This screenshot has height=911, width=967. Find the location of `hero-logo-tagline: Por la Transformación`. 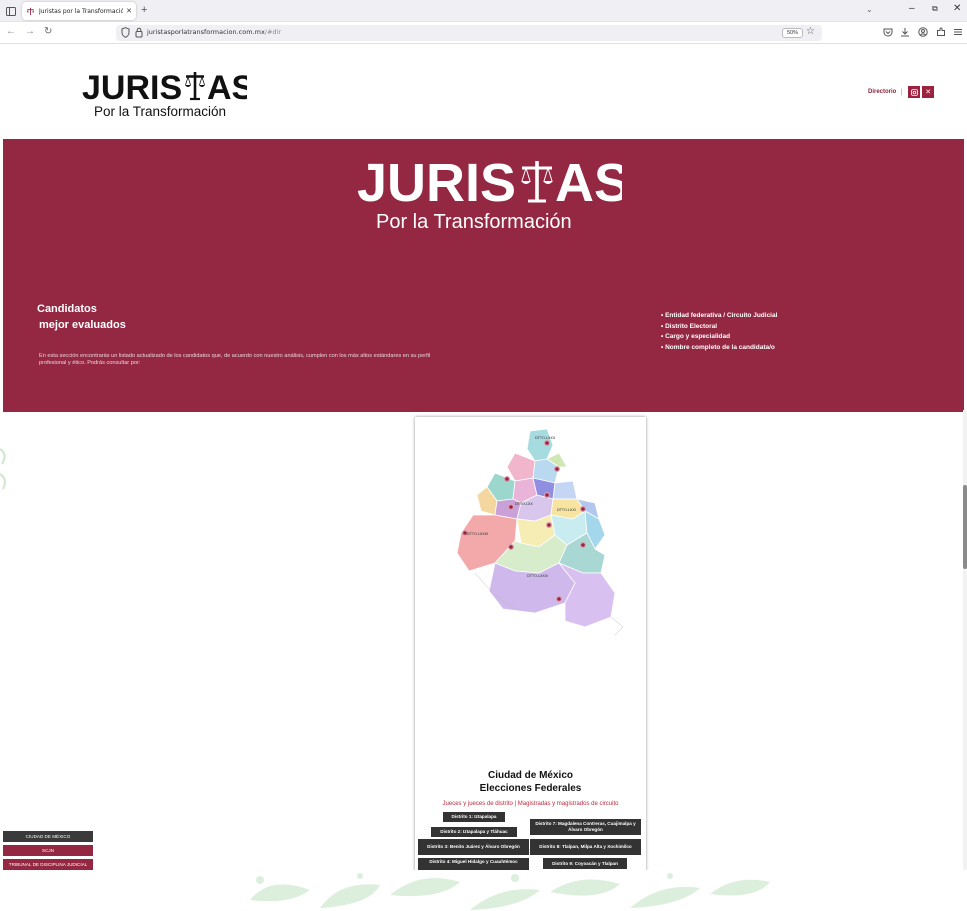

hero-logo-tagline: Por la Transformación is located at coordinates (474, 222).